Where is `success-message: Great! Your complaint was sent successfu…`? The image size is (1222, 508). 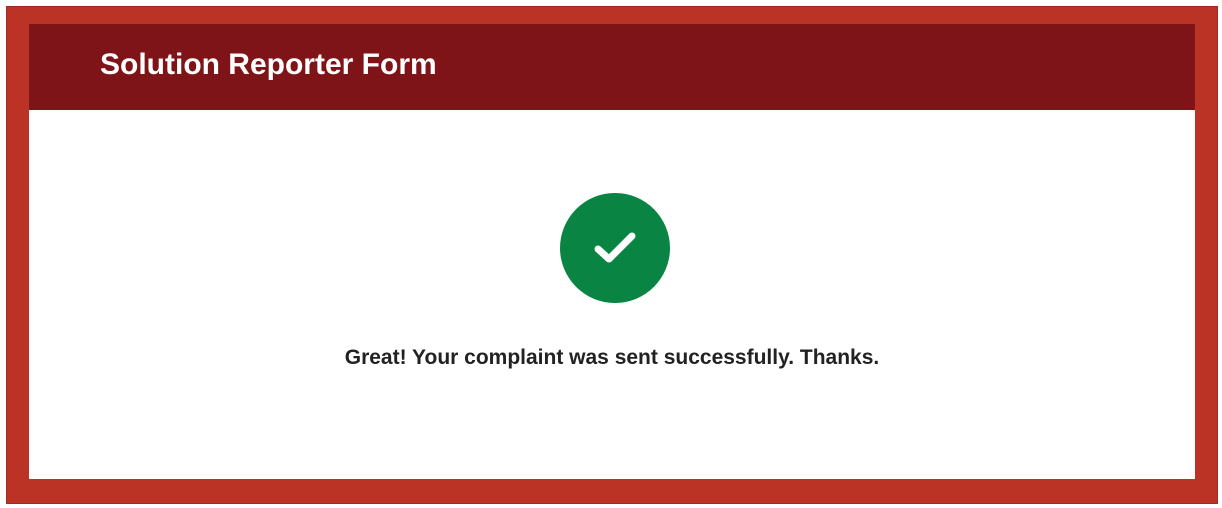
success-message: Great! Your complaint was sent successfu… is located at coordinates (612, 357).